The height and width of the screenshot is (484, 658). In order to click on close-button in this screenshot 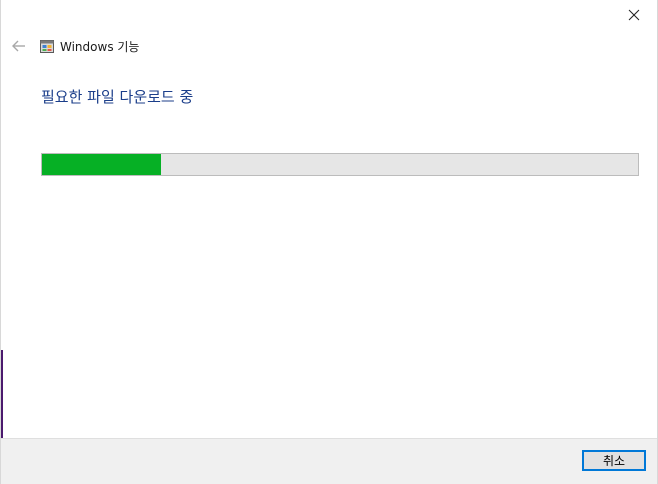, I will do `click(634, 15)`.